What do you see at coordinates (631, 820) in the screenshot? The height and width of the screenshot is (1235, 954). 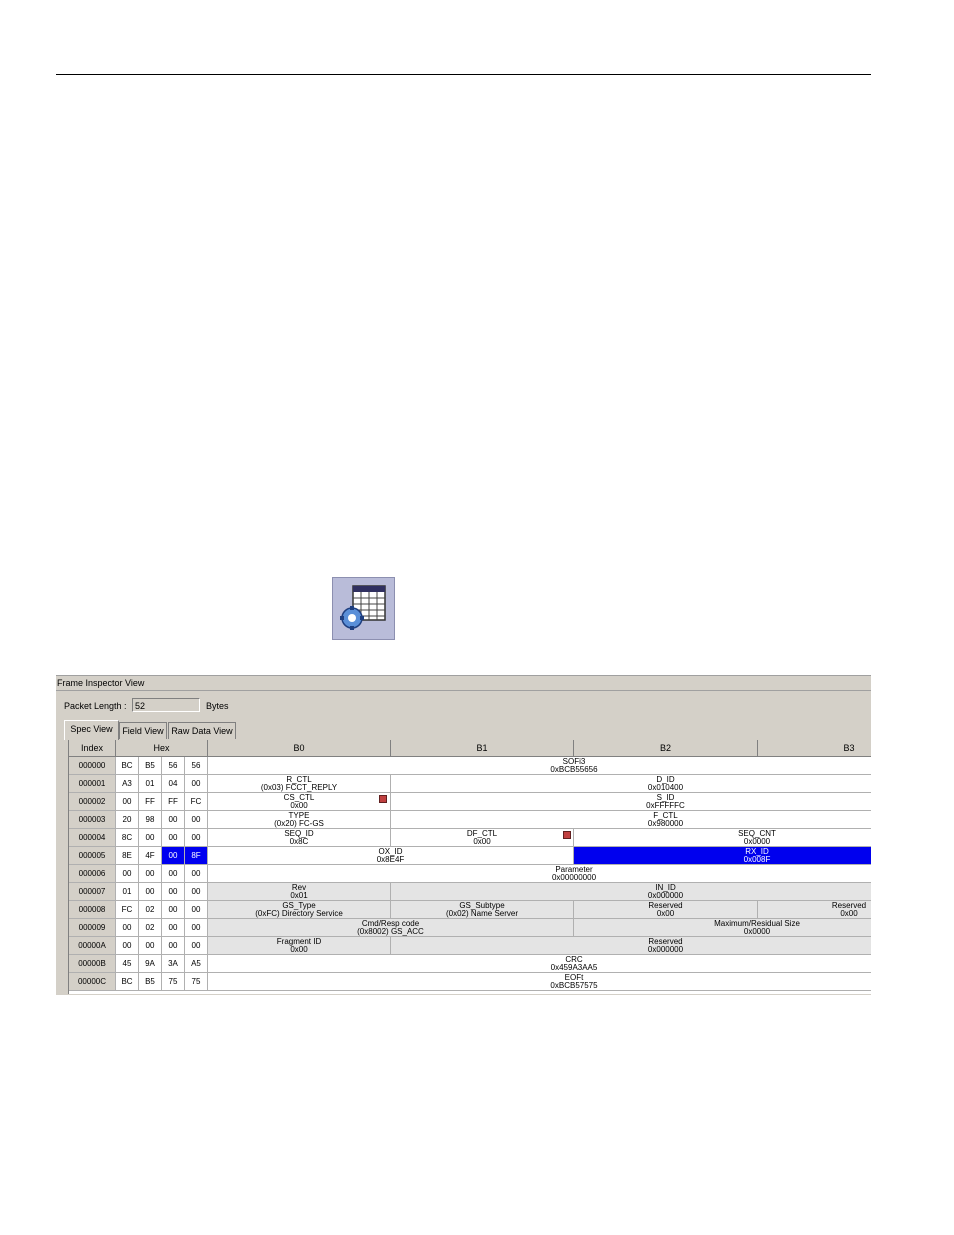 I see `field-cell: F_CTL 0x980000` at bounding box center [631, 820].